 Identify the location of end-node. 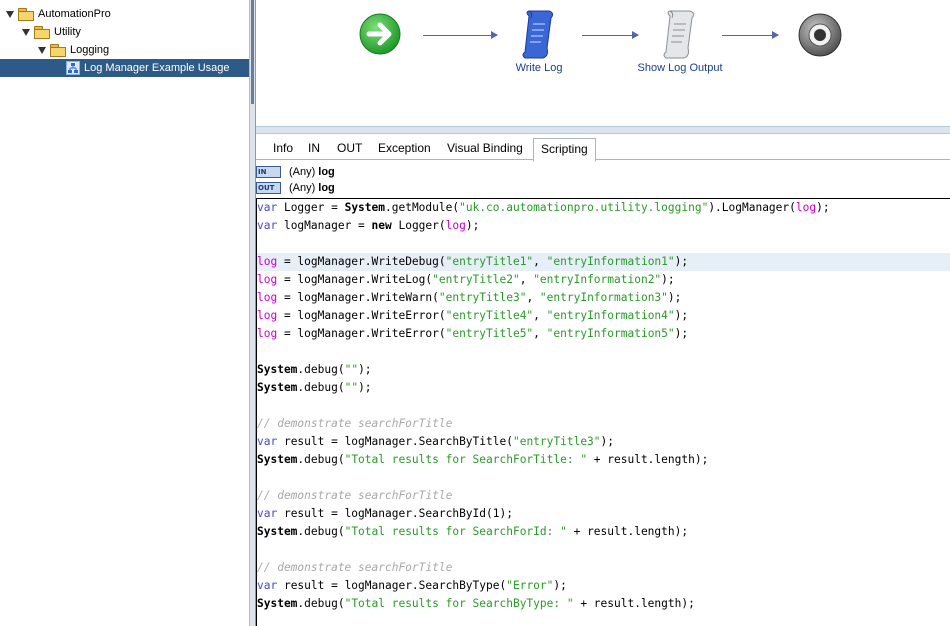
(820, 36).